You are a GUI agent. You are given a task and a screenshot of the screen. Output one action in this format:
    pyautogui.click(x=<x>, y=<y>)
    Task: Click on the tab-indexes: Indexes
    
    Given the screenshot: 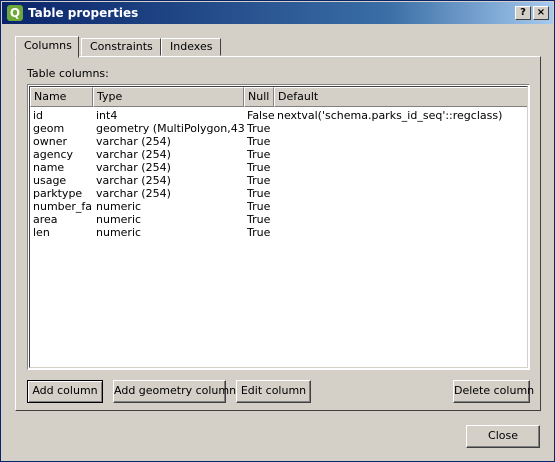 What is the action you would take?
    pyautogui.click(x=191, y=47)
    